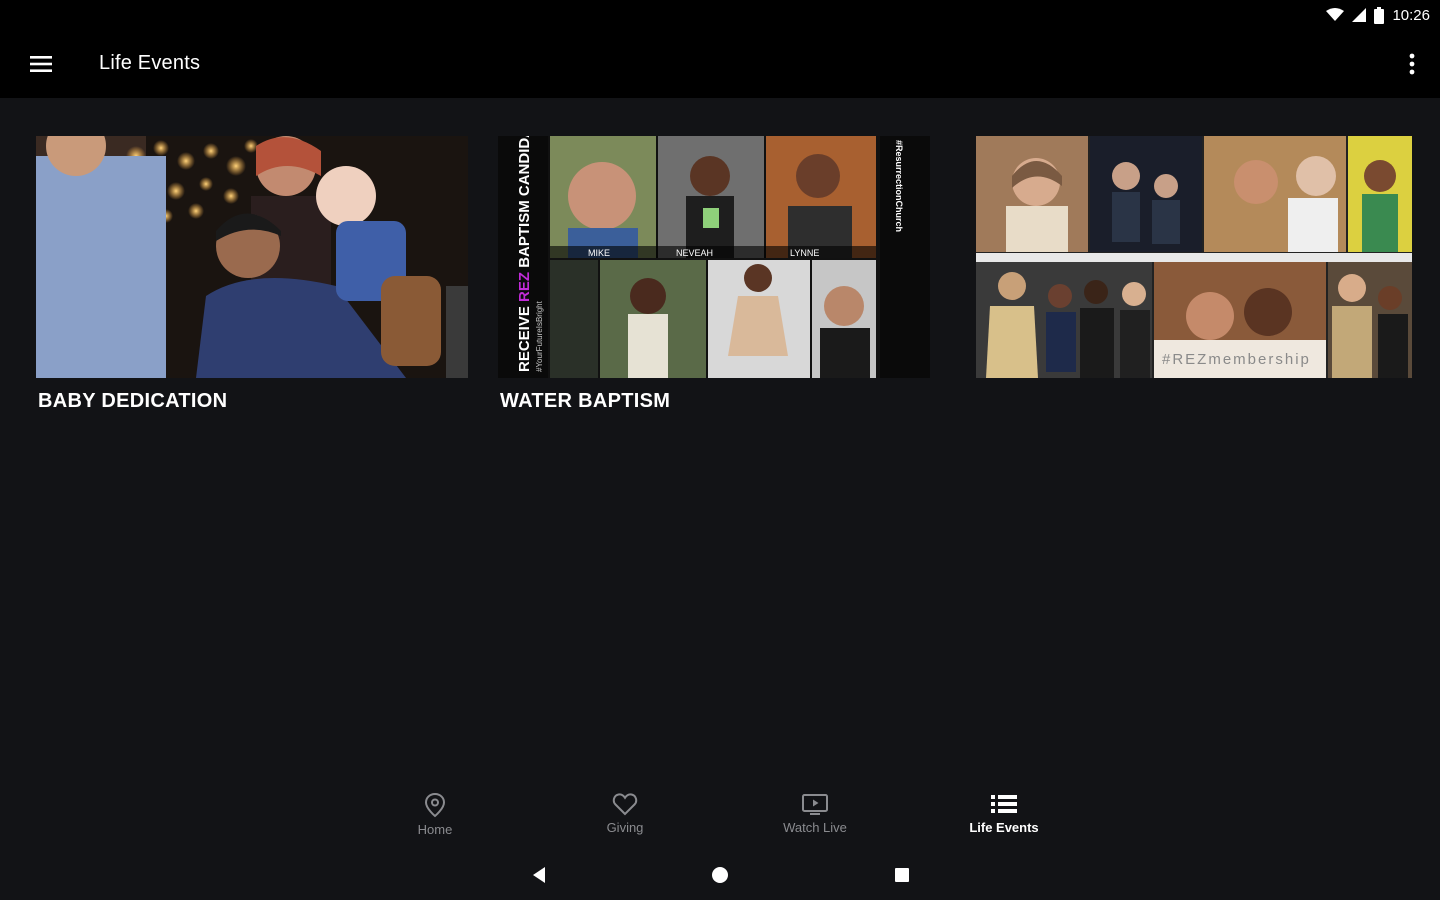 The height and width of the screenshot is (900, 1440). I want to click on system-home-button, so click(720, 875).